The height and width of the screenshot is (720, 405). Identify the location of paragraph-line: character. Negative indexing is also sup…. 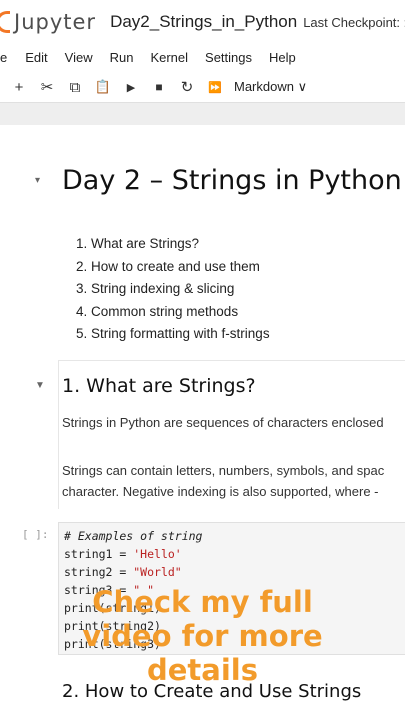
(220, 491).